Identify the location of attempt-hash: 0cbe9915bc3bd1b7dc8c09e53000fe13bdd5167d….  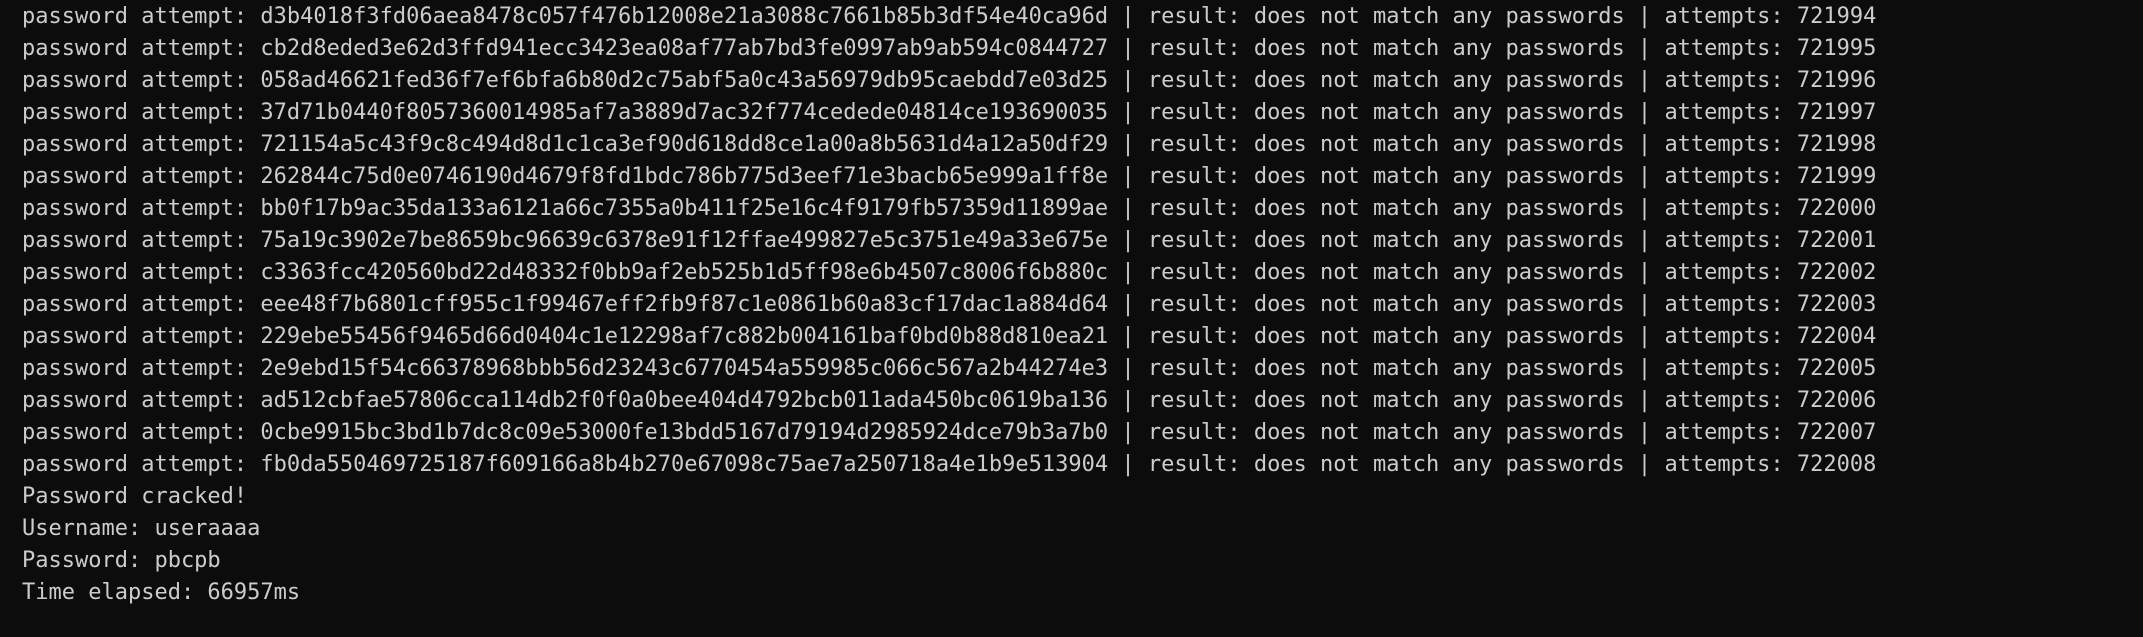
(684, 432).